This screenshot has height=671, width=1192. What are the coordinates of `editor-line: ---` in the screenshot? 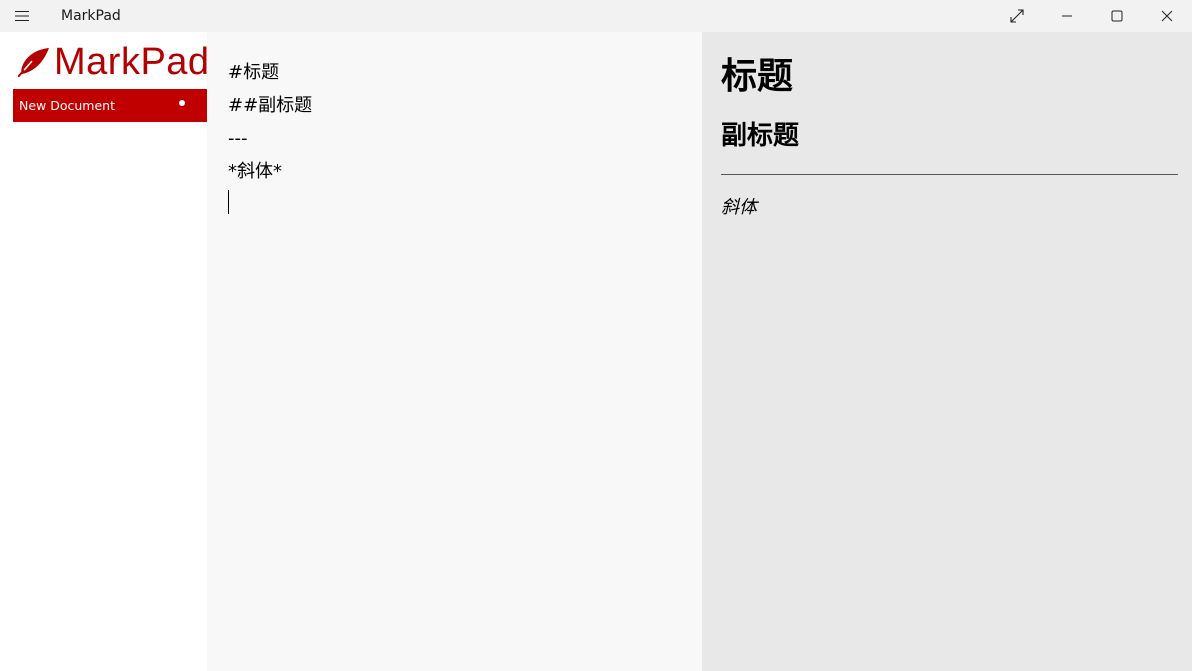 It's located at (238, 138).